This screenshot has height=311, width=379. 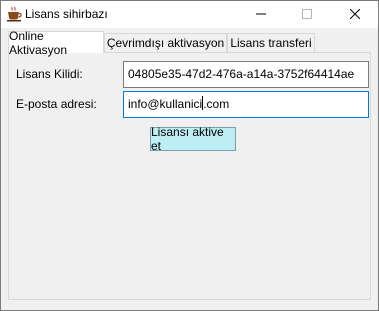 I want to click on activate-license-button: Lisansı aktive et, so click(x=193, y=139).